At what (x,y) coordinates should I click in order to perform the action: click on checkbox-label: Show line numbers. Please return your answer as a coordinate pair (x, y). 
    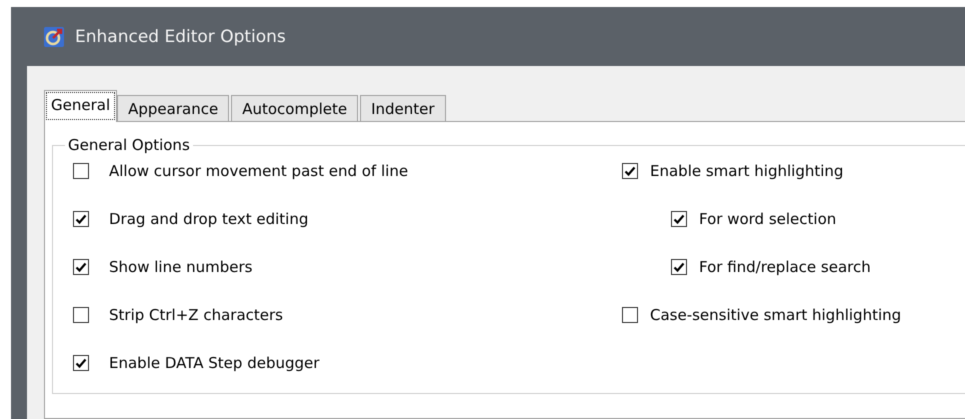
    Looking at the image, I should click on (180, 267).